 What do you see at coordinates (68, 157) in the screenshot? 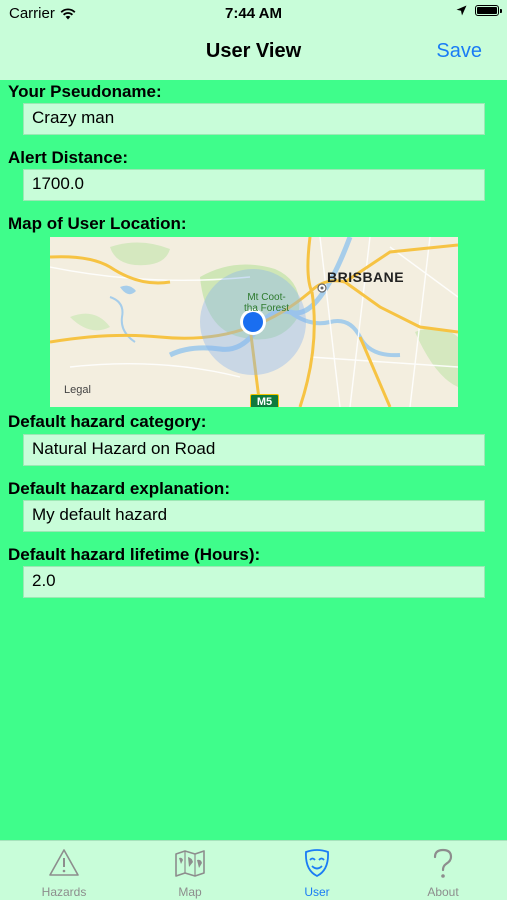
I see `alert-distance-label: Alert Distance:` at bounding box center [68, 157].